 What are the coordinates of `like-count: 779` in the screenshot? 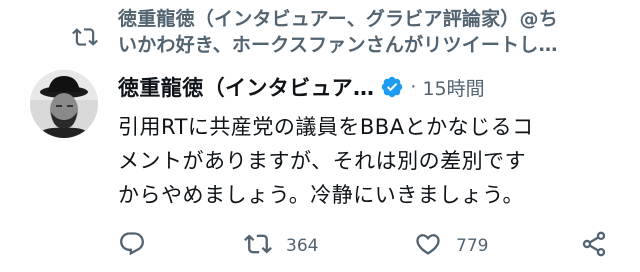 It's located at (472, 246).